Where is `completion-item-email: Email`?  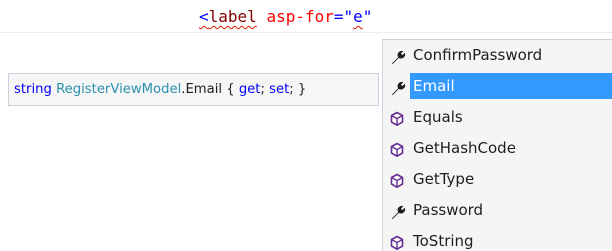 completion-item-email: Email is located at coordinates (499, 86).